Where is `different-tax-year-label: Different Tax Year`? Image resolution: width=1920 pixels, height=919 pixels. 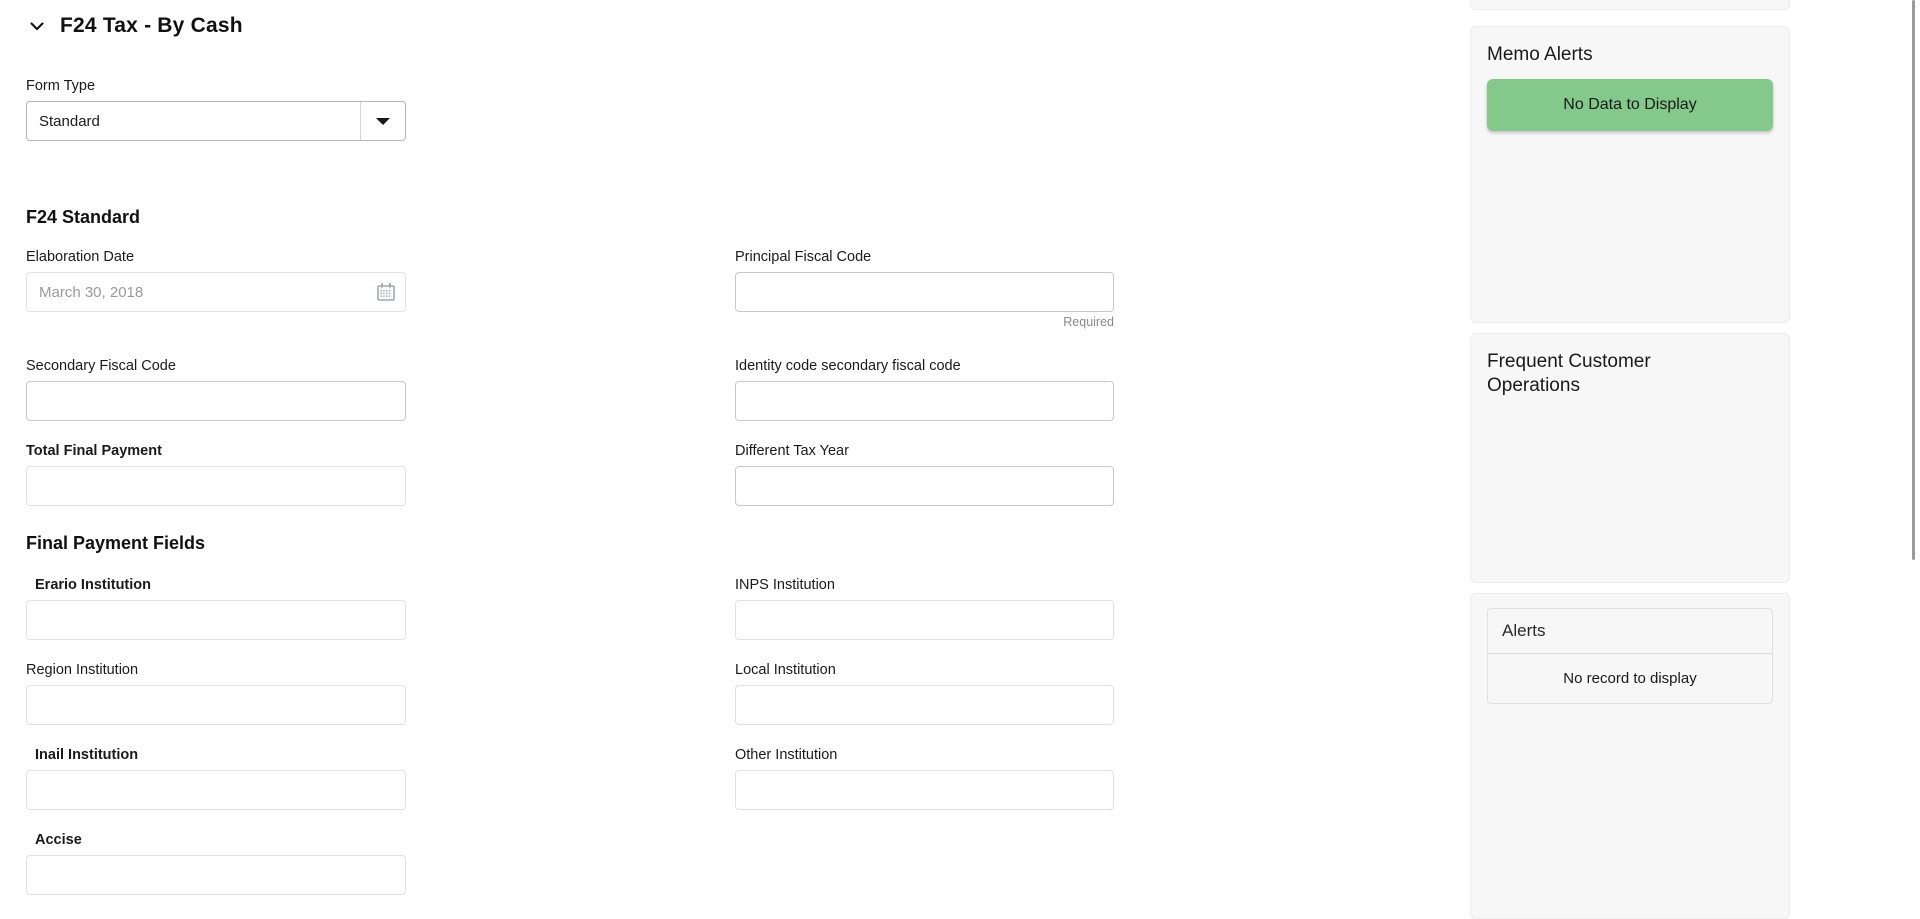
different-tax-year-label: Different Tax Year is located at coordinates (792, 451).